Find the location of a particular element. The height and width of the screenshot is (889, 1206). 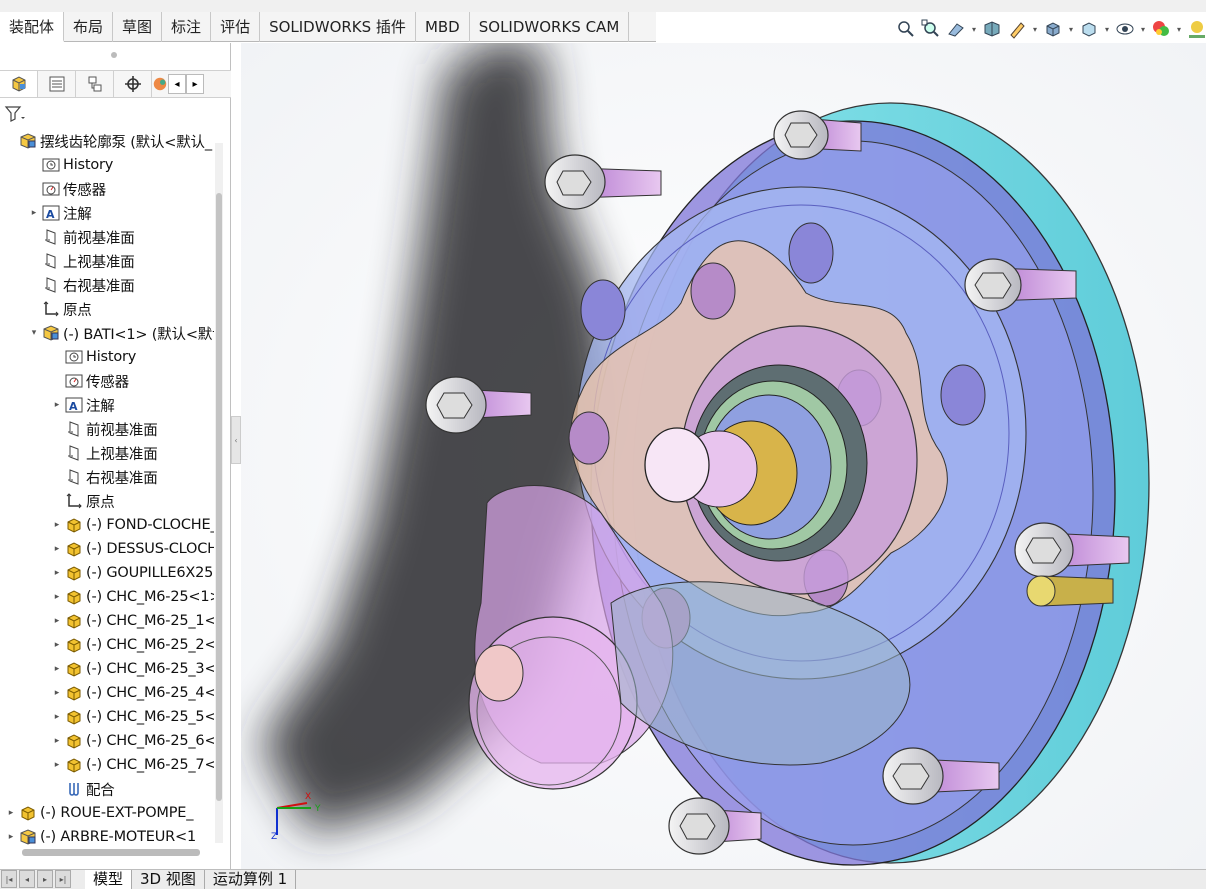

tree-item: 配合 is located at coordinates (82, 789).